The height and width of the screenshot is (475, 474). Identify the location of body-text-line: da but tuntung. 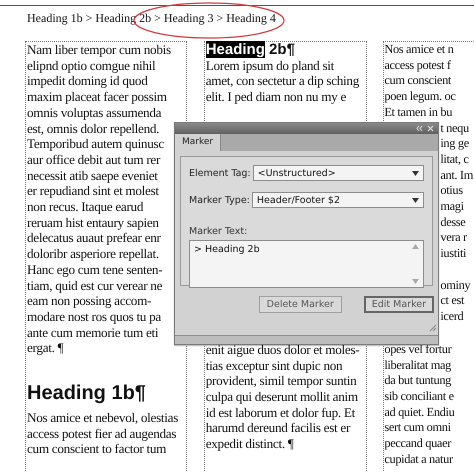
(418, 381).